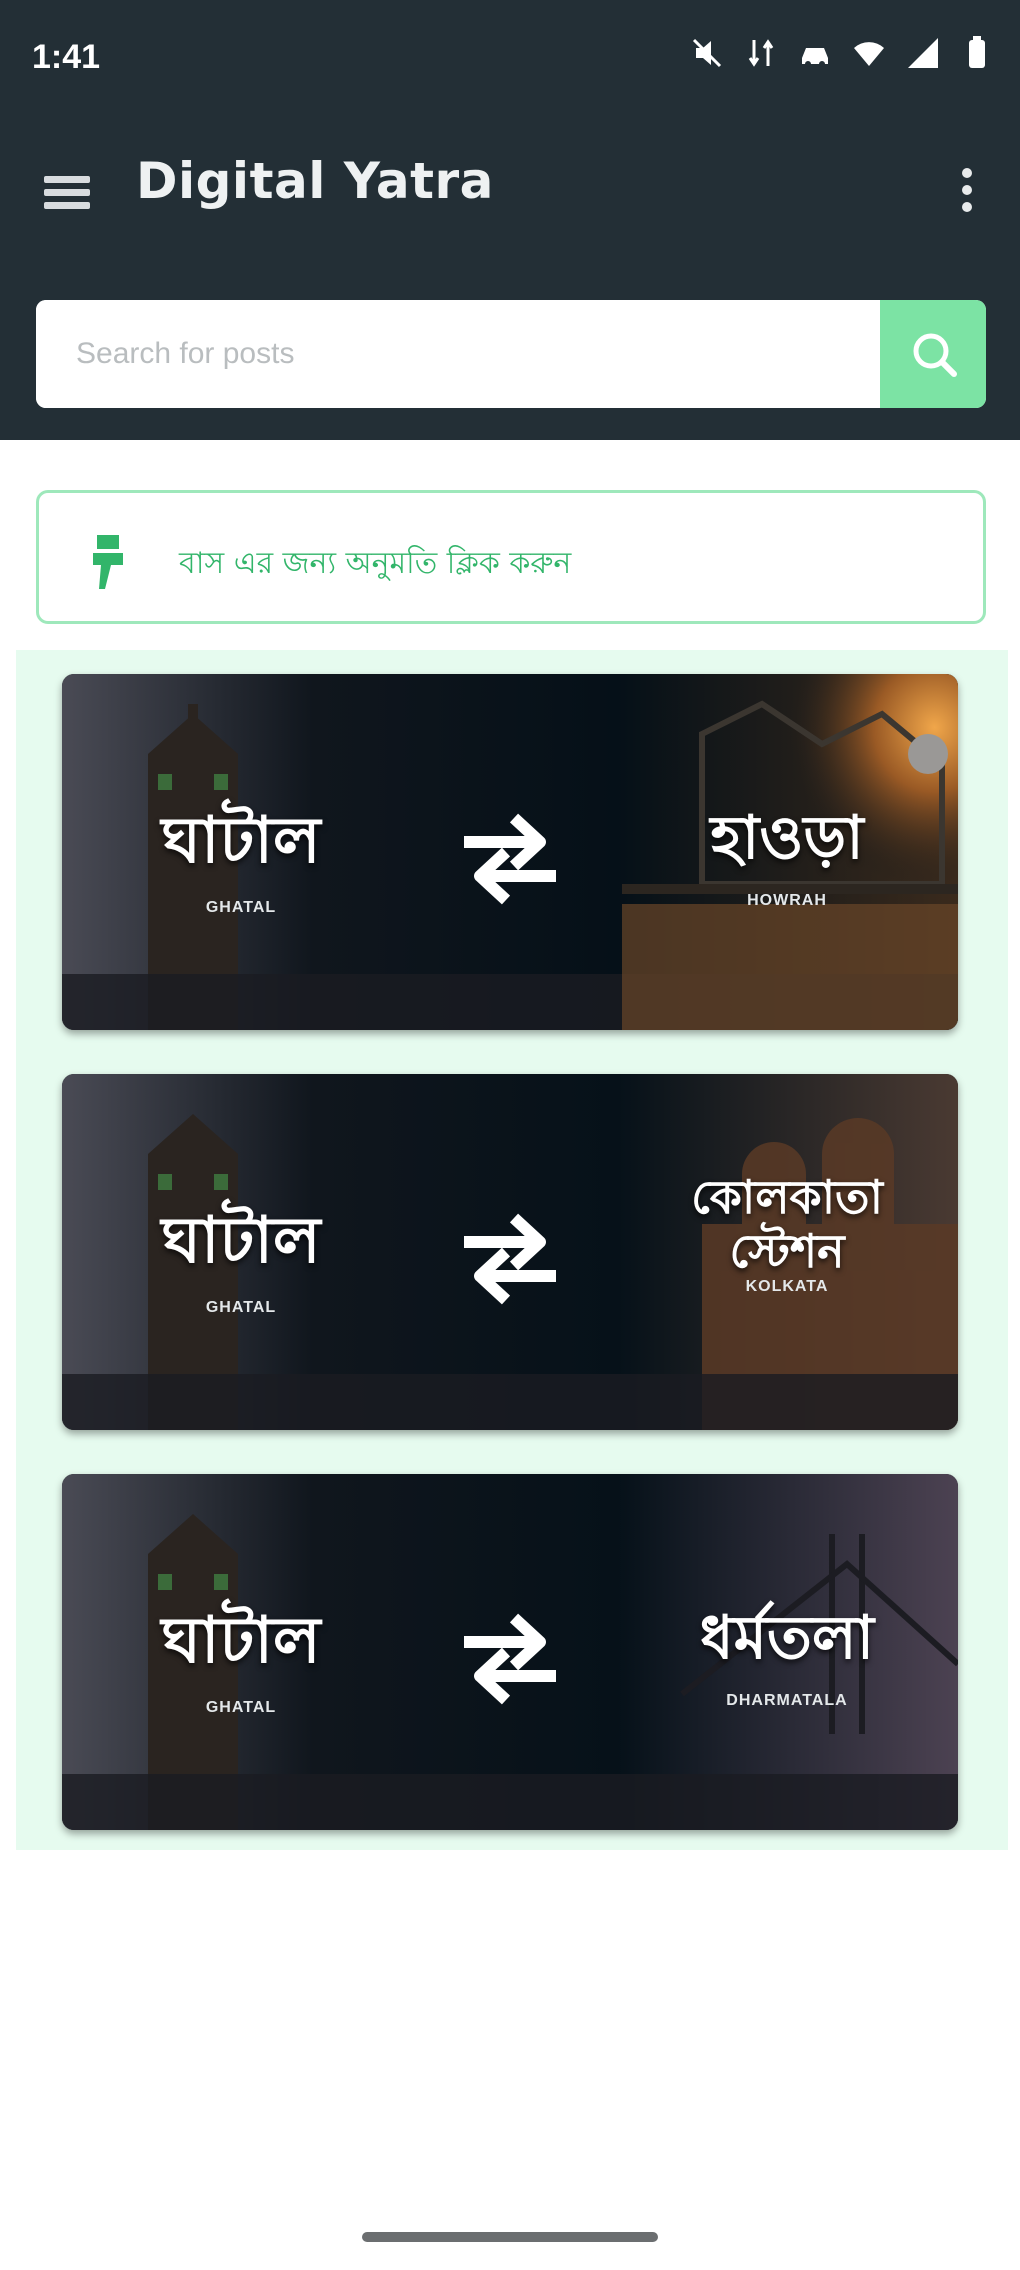 The width and height of the screenshot is (1020, 2270). I want to click on route-card-ghatal-kolkata: ঘাটাল GHATAL কোলকাতা স্টেশন KOLKATA, so click(510, 1252).